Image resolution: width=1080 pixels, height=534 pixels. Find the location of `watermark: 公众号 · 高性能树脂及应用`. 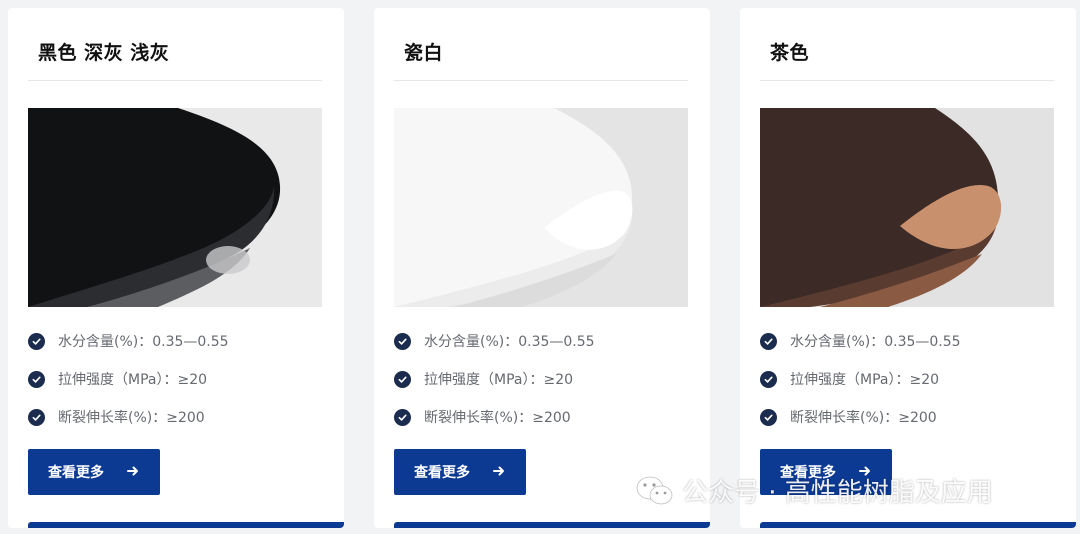

watermark: 公众号 · 高性能树脂及应用 is located at coordinates (814, 490).